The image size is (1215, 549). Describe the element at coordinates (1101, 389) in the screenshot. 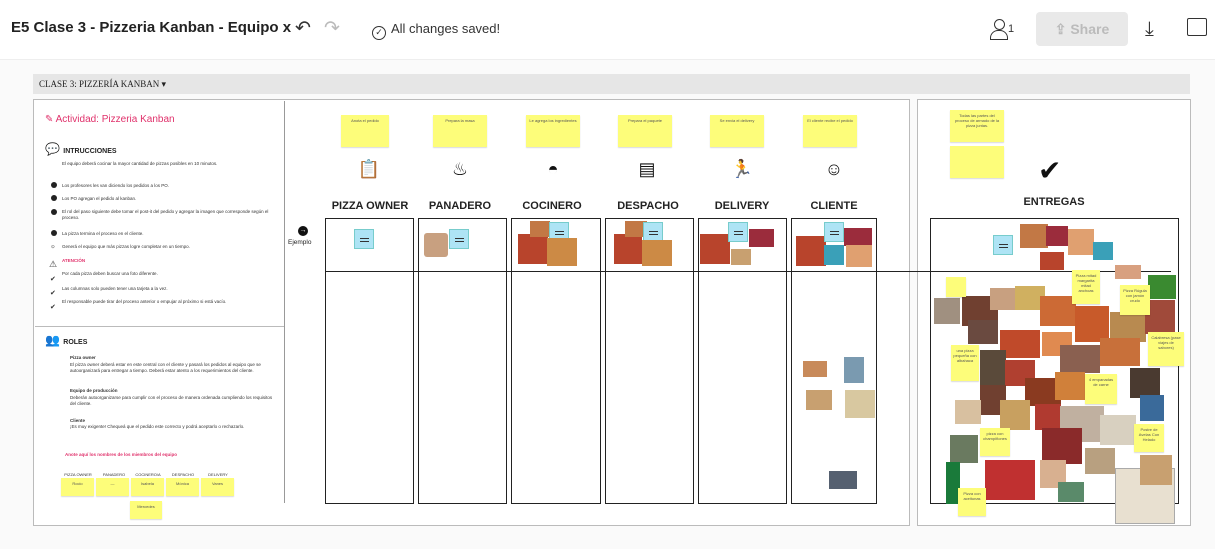

I see `scattered-note: 4 empanadas de carne` at that location.